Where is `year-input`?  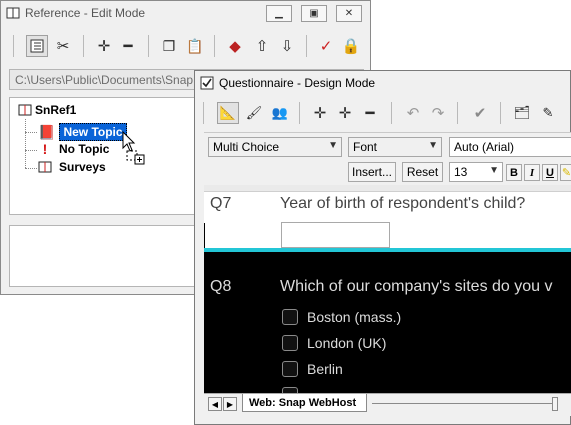 year-input is located at coordinates (335, 235).